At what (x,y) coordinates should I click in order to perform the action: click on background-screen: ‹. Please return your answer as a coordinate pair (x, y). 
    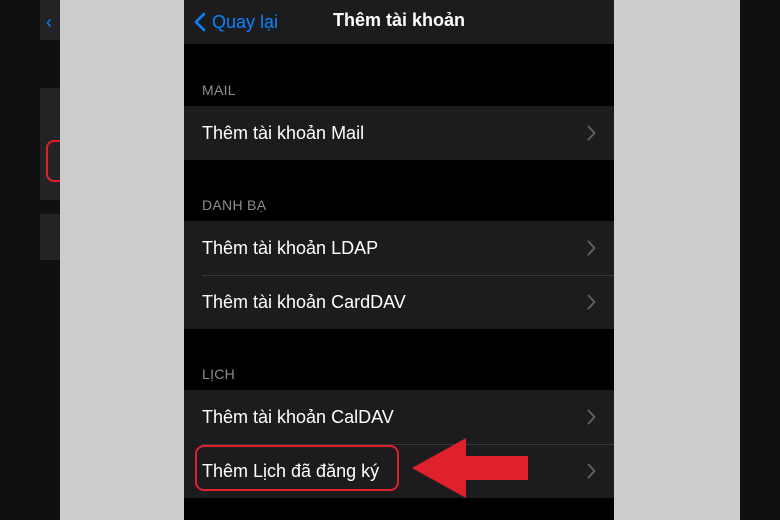
    Looking at the image, I should click on (30, 260).